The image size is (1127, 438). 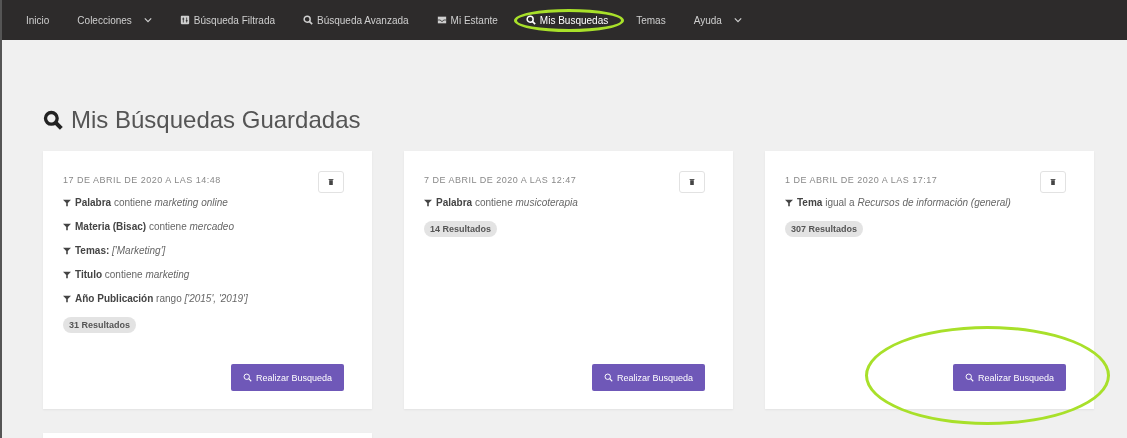 I want to click on nav-link: Búsqueda Filtrada, so click(x=227, y=20).